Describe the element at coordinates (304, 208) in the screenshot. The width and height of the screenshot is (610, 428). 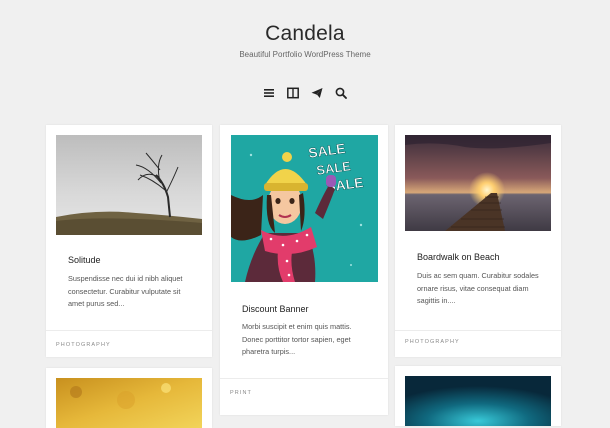
I see `post-thumbnail-sale-illustration: SALE SALE SALE` at that location.